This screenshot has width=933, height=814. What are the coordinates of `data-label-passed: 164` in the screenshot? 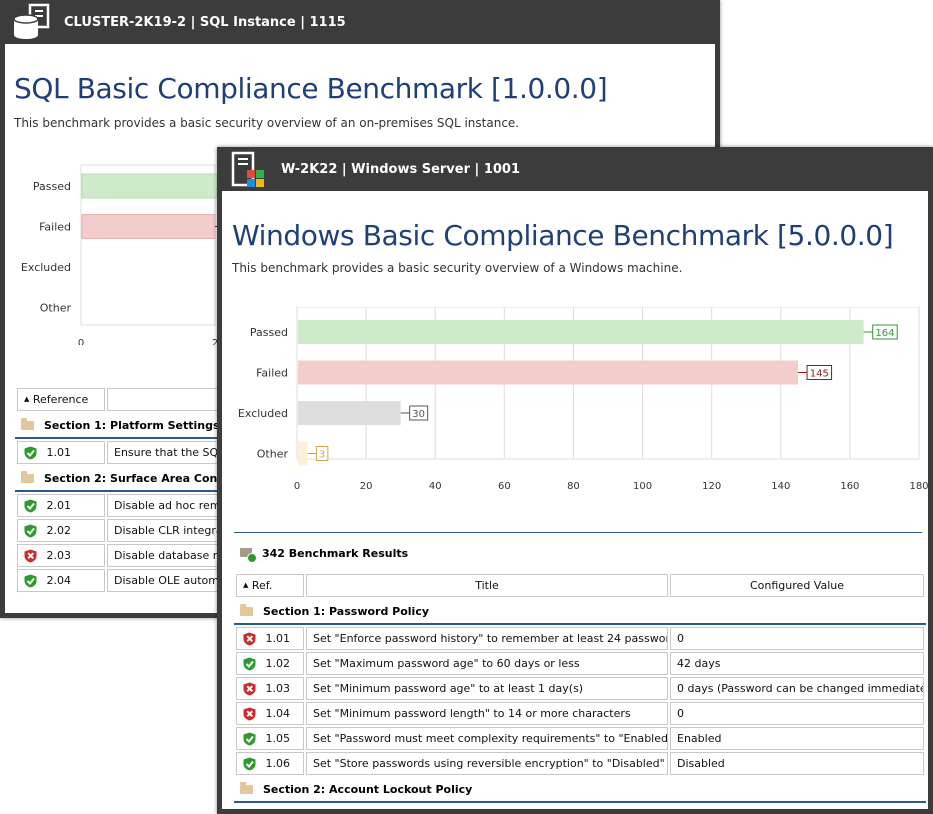 It's located at (884, 333).